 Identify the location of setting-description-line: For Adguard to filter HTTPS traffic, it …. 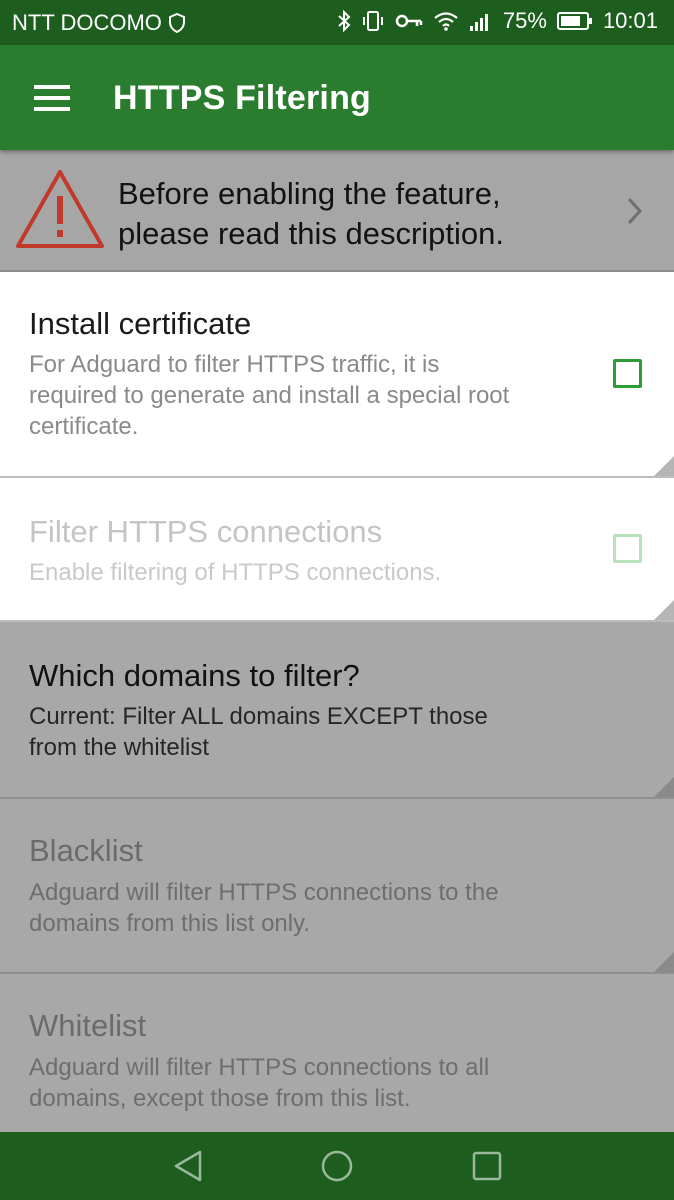
(234, 364).